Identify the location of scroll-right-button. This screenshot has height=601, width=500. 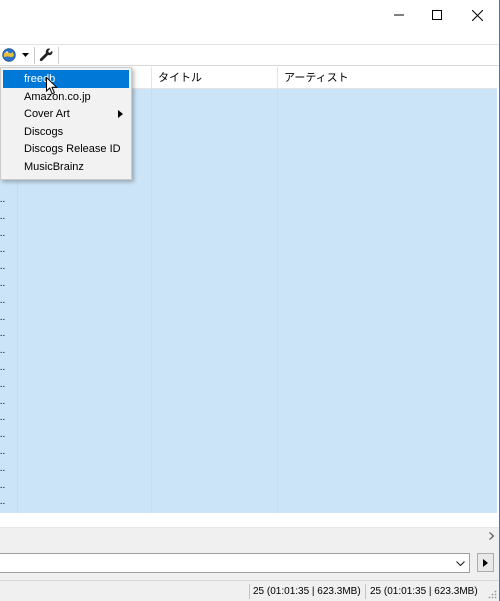
(491, 536).